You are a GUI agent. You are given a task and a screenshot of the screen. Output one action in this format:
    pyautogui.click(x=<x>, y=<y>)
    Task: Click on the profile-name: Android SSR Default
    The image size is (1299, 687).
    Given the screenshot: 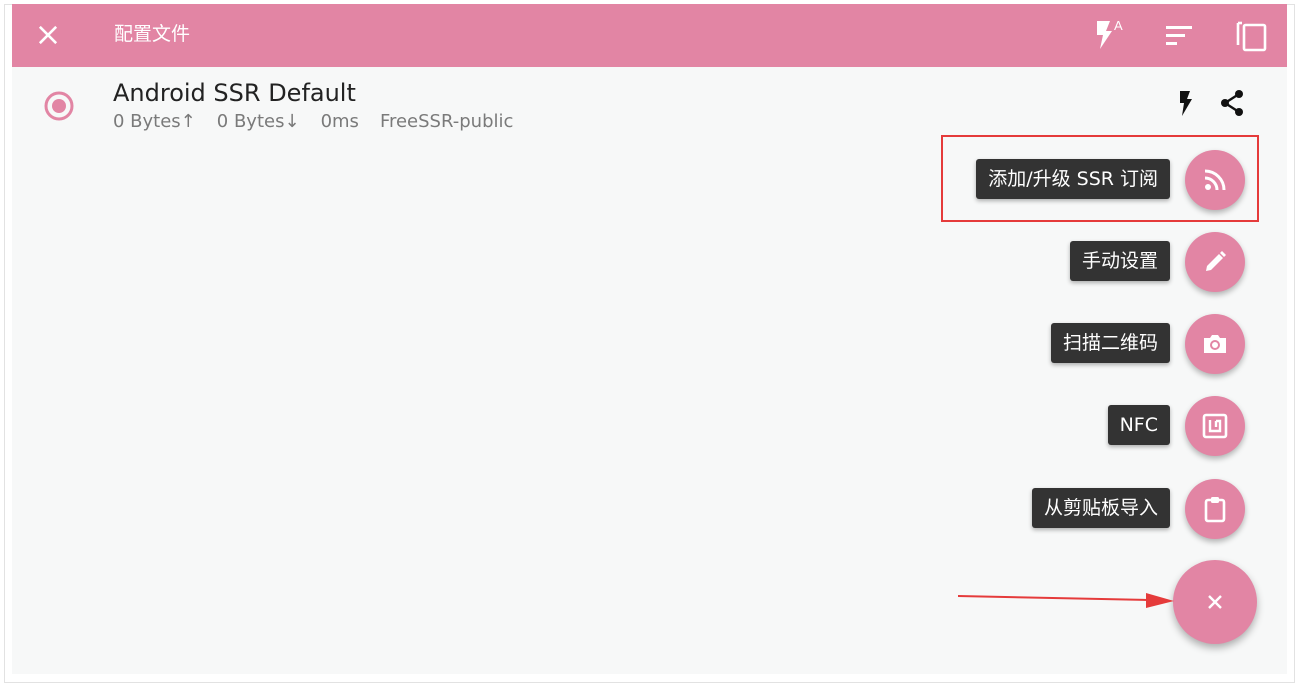 What is the action you would take?
    pyautogui.click(x=234, y=93)
    